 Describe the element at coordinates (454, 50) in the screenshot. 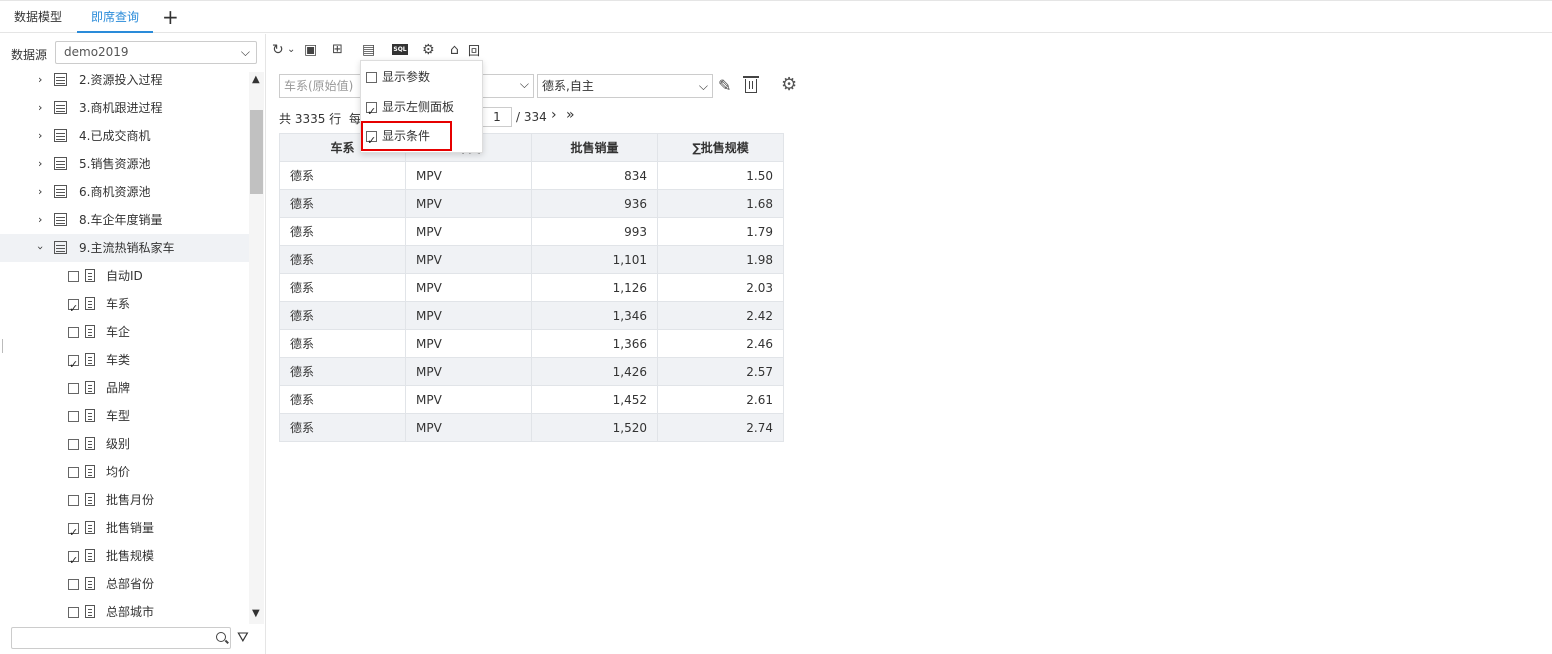

I see `home-icon: ⌂` at that location.